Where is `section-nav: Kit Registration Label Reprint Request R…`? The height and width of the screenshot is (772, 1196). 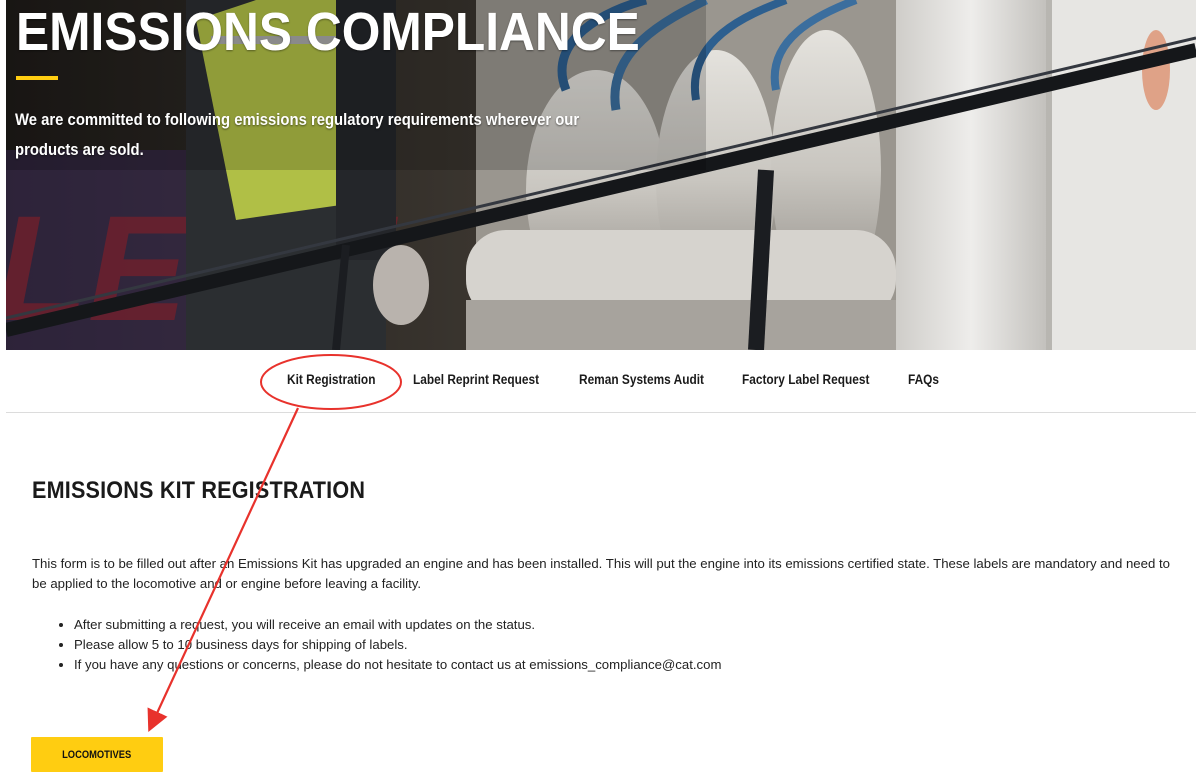
section-nav: Kit Registration Label Reprint Request R… is located at coordinates (601, 381).